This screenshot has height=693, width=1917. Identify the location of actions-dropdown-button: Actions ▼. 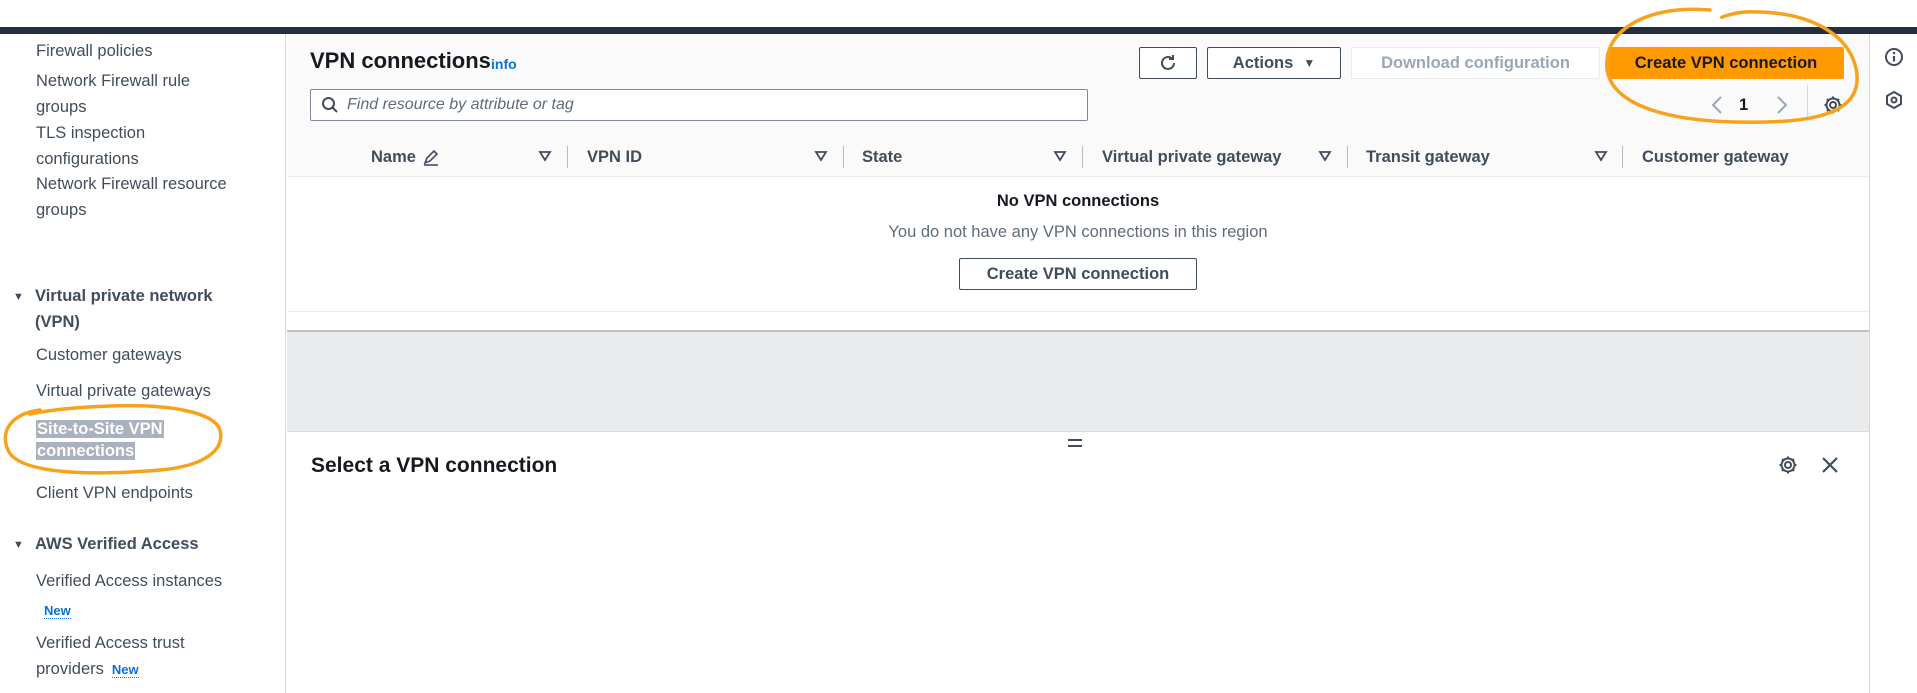
(1274, 63).